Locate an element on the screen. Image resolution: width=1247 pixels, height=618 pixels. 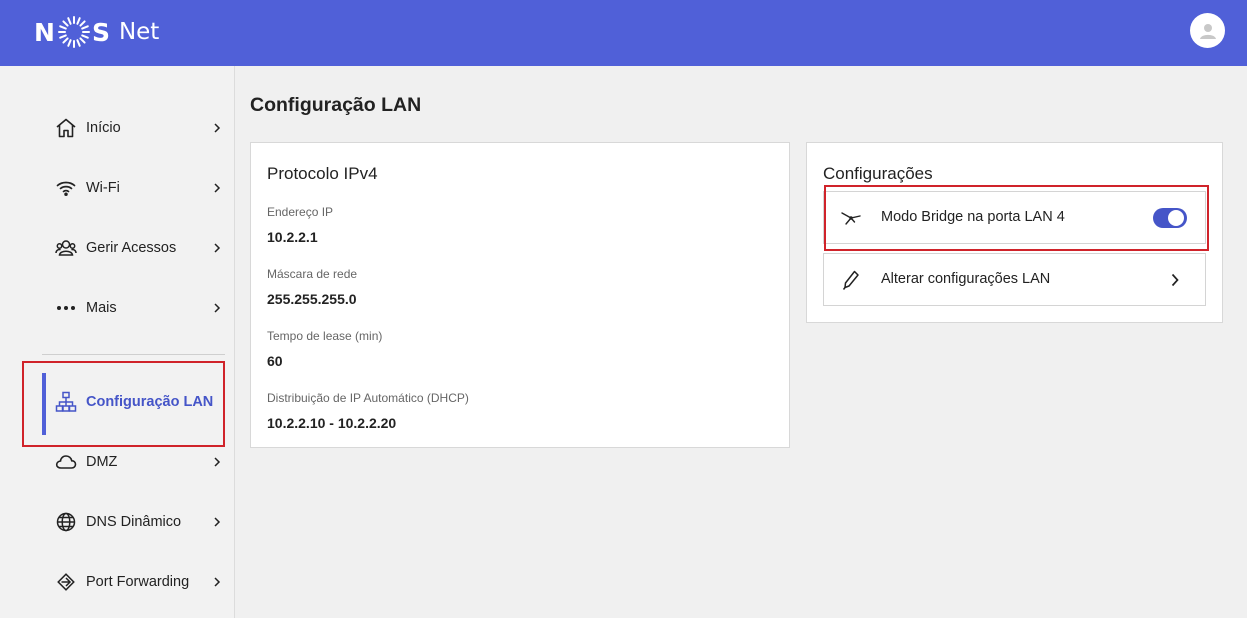
globe-icon is located at coordinates (66, 522).